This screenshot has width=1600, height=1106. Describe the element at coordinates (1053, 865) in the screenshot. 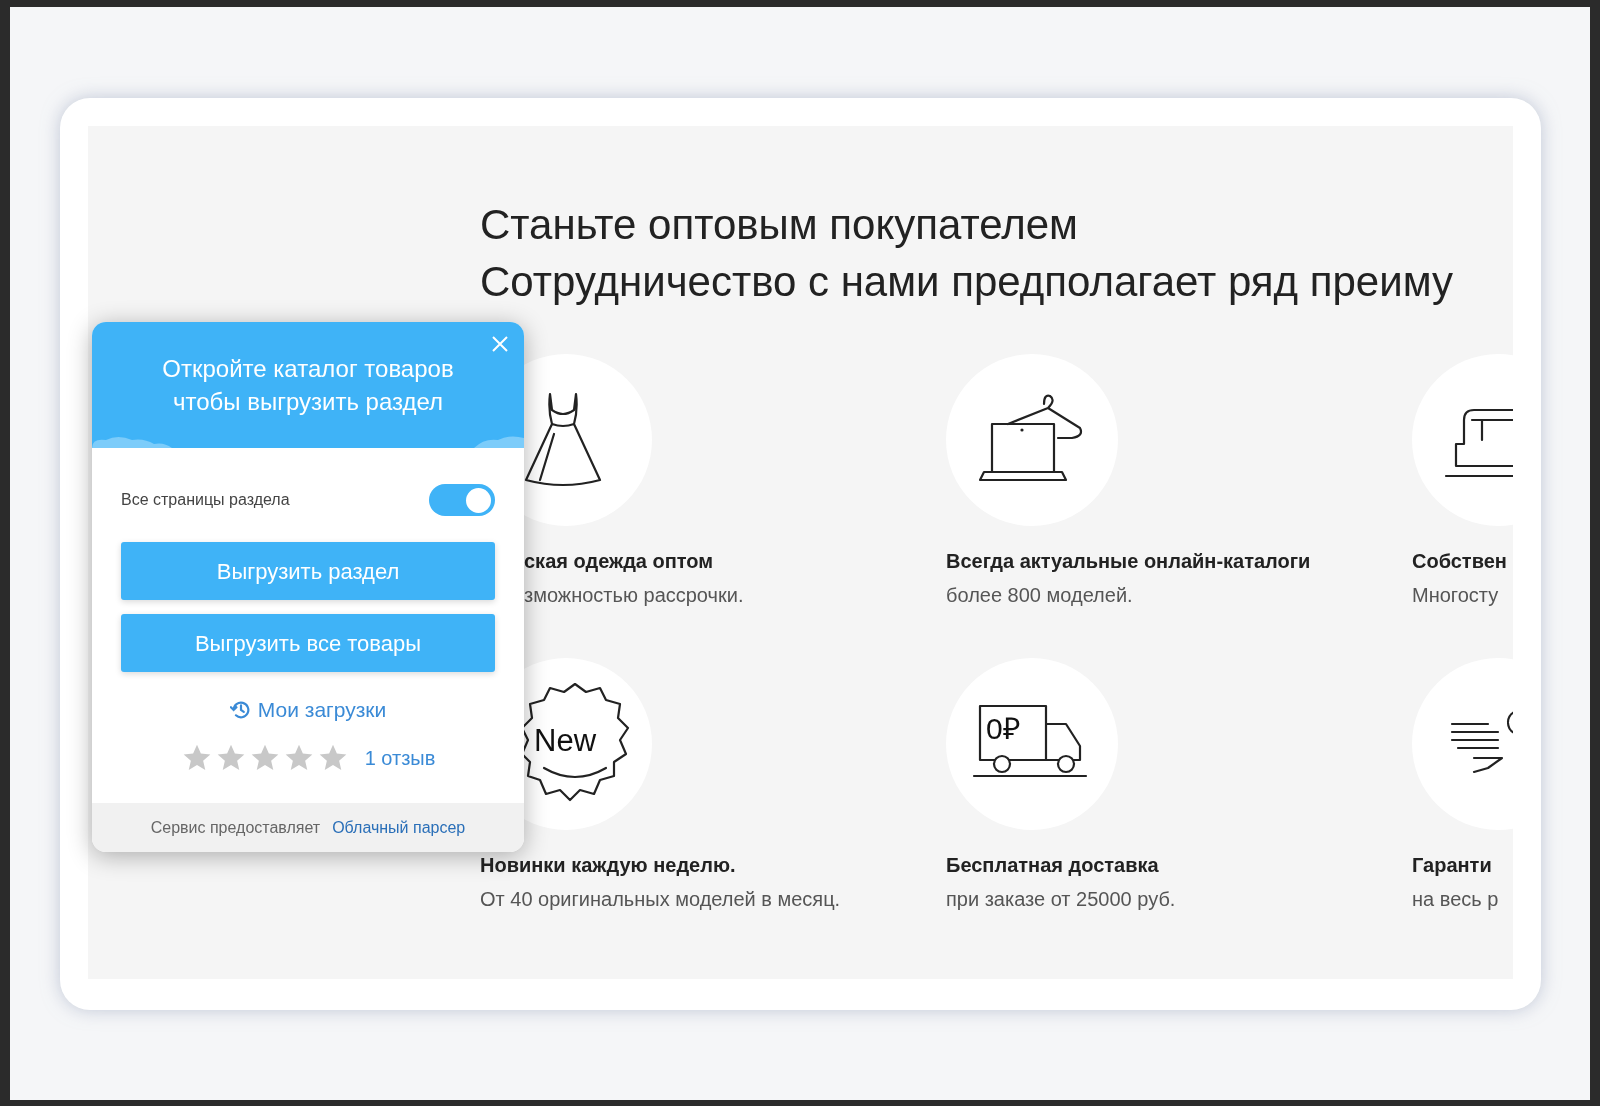

I see `feature-title: Бесплатная доставка` at that location.